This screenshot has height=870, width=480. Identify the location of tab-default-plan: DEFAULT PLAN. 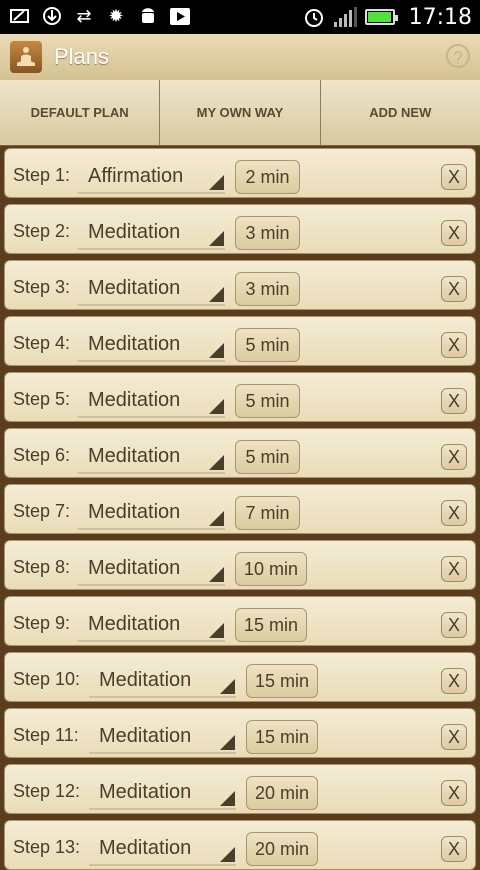
(80, 112).